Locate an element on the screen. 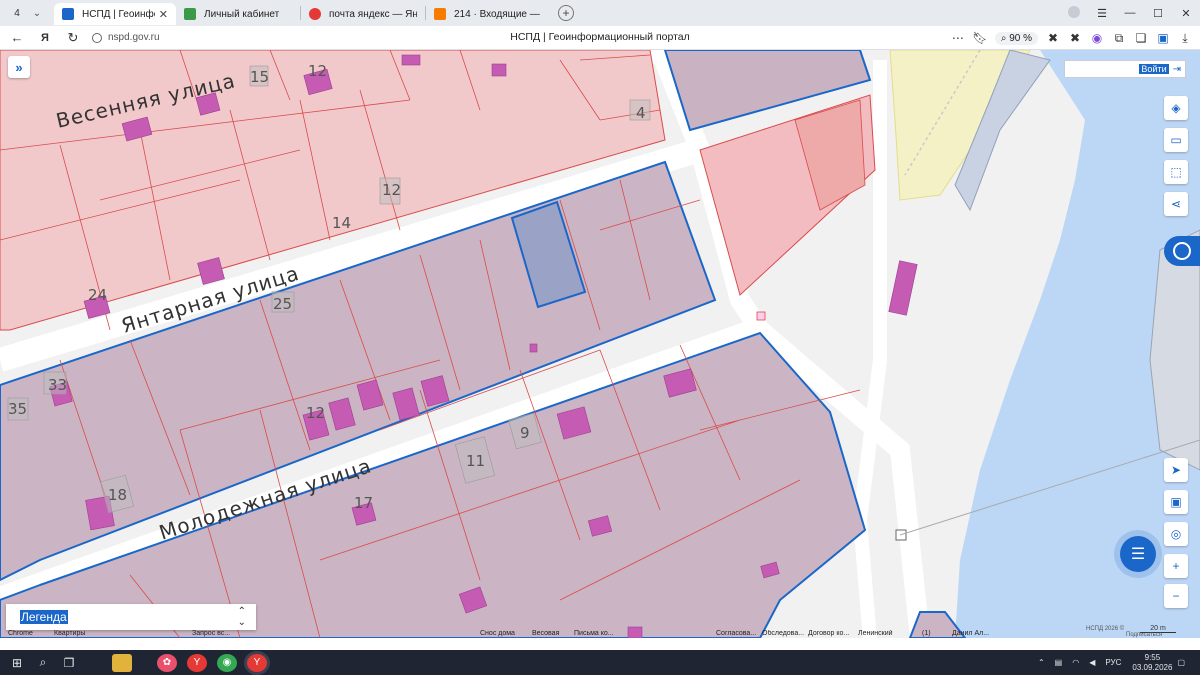 This screenshot has height=675, width=1200. close-icon: ✕ is located at coordinates (163, 14).